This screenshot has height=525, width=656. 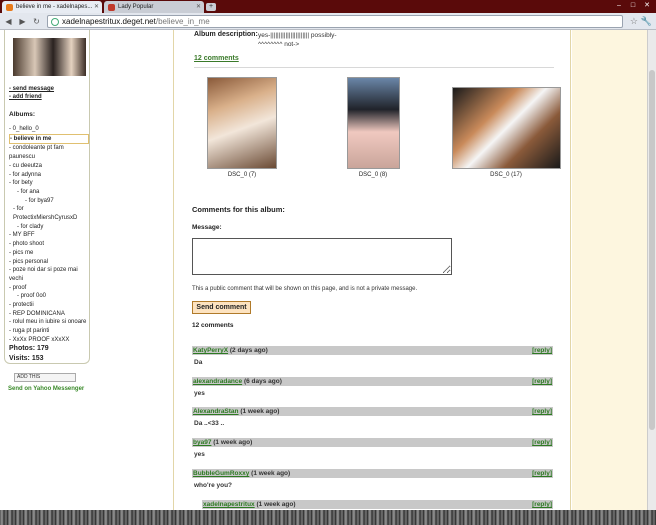 I want to click on address-bar: xadelnapestritux.deget.net/believe_in_me, so click(x=335, y=21).